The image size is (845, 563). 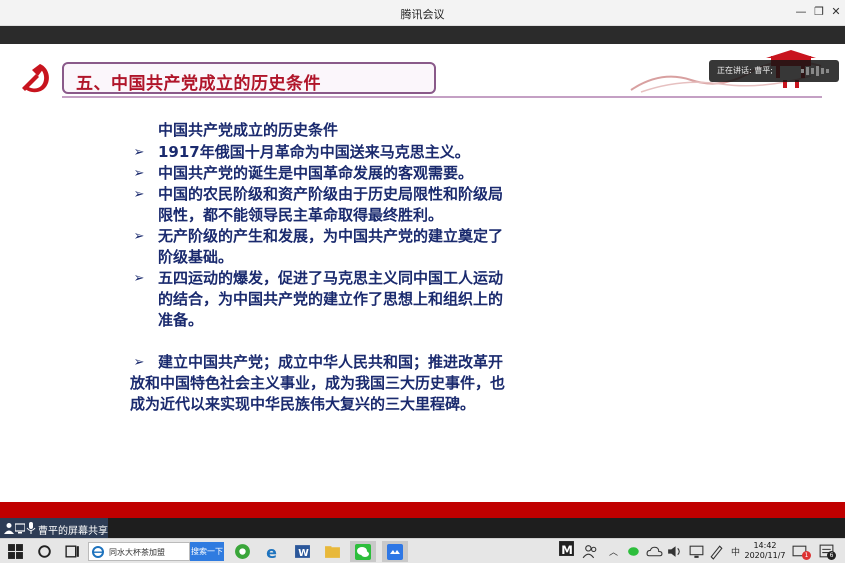 I want to click on file-explorer-icon, so click(x=332, y=551).